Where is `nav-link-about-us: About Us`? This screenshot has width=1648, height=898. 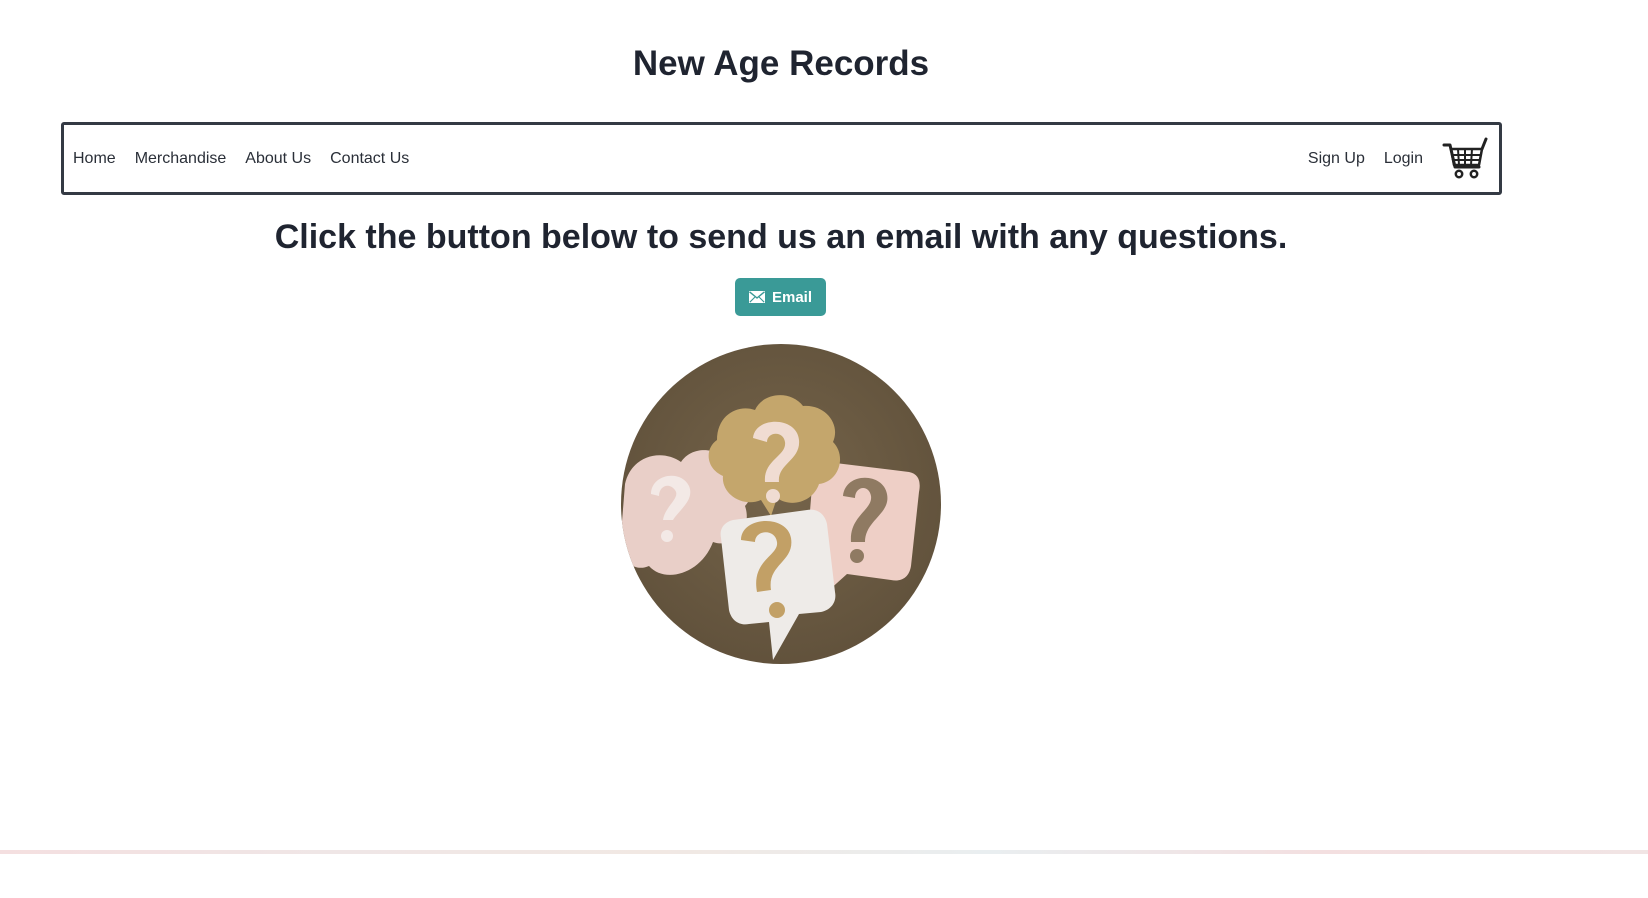 nav-link-about-us: About Us is located at coordinates (278, 159).